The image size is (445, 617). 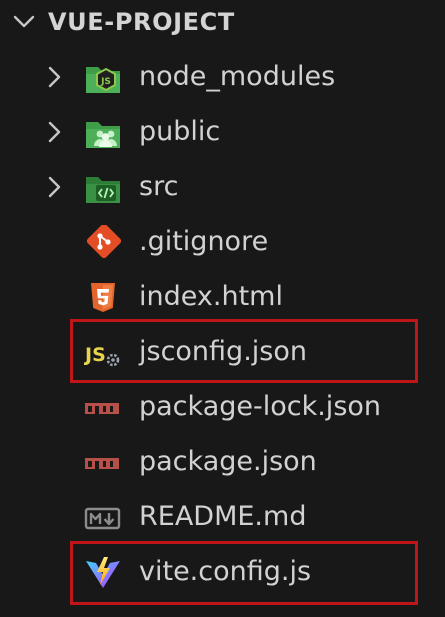 I want to click on src-folder-icon, so click(x=103, y=190).